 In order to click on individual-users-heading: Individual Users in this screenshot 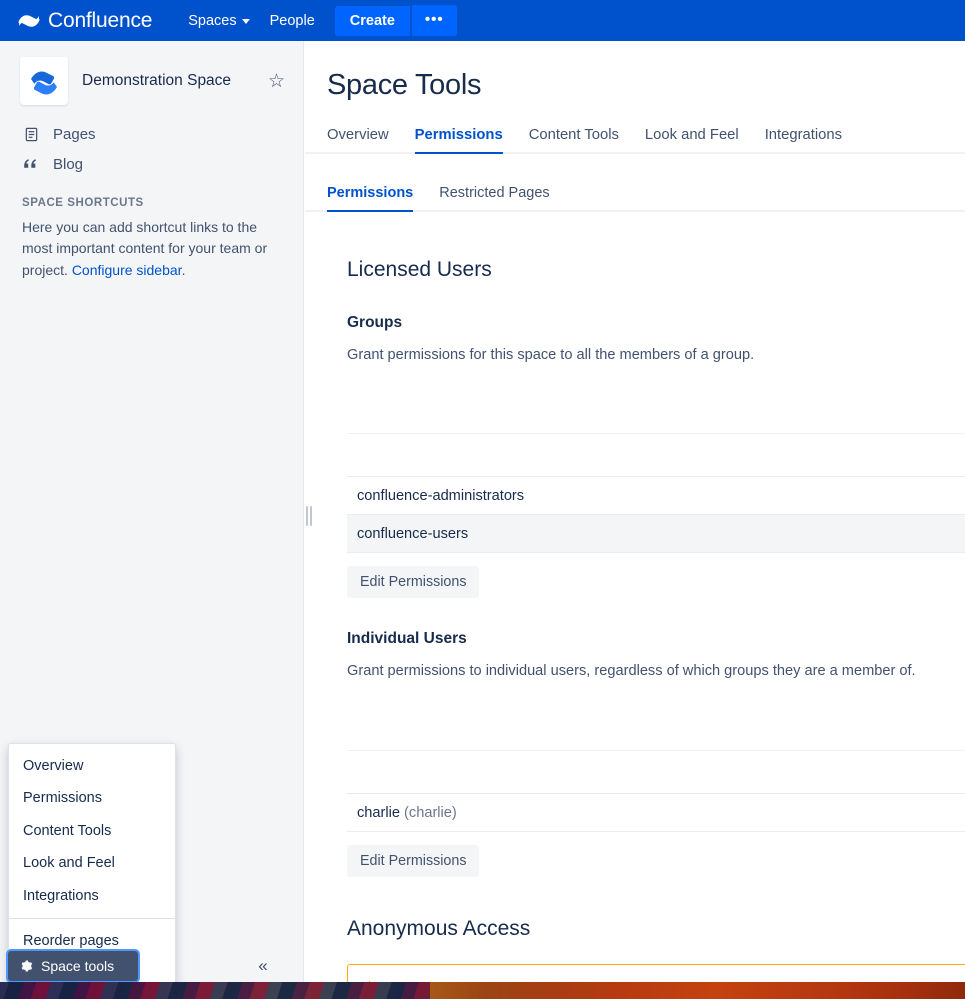, I will do `click(407, 639)`.